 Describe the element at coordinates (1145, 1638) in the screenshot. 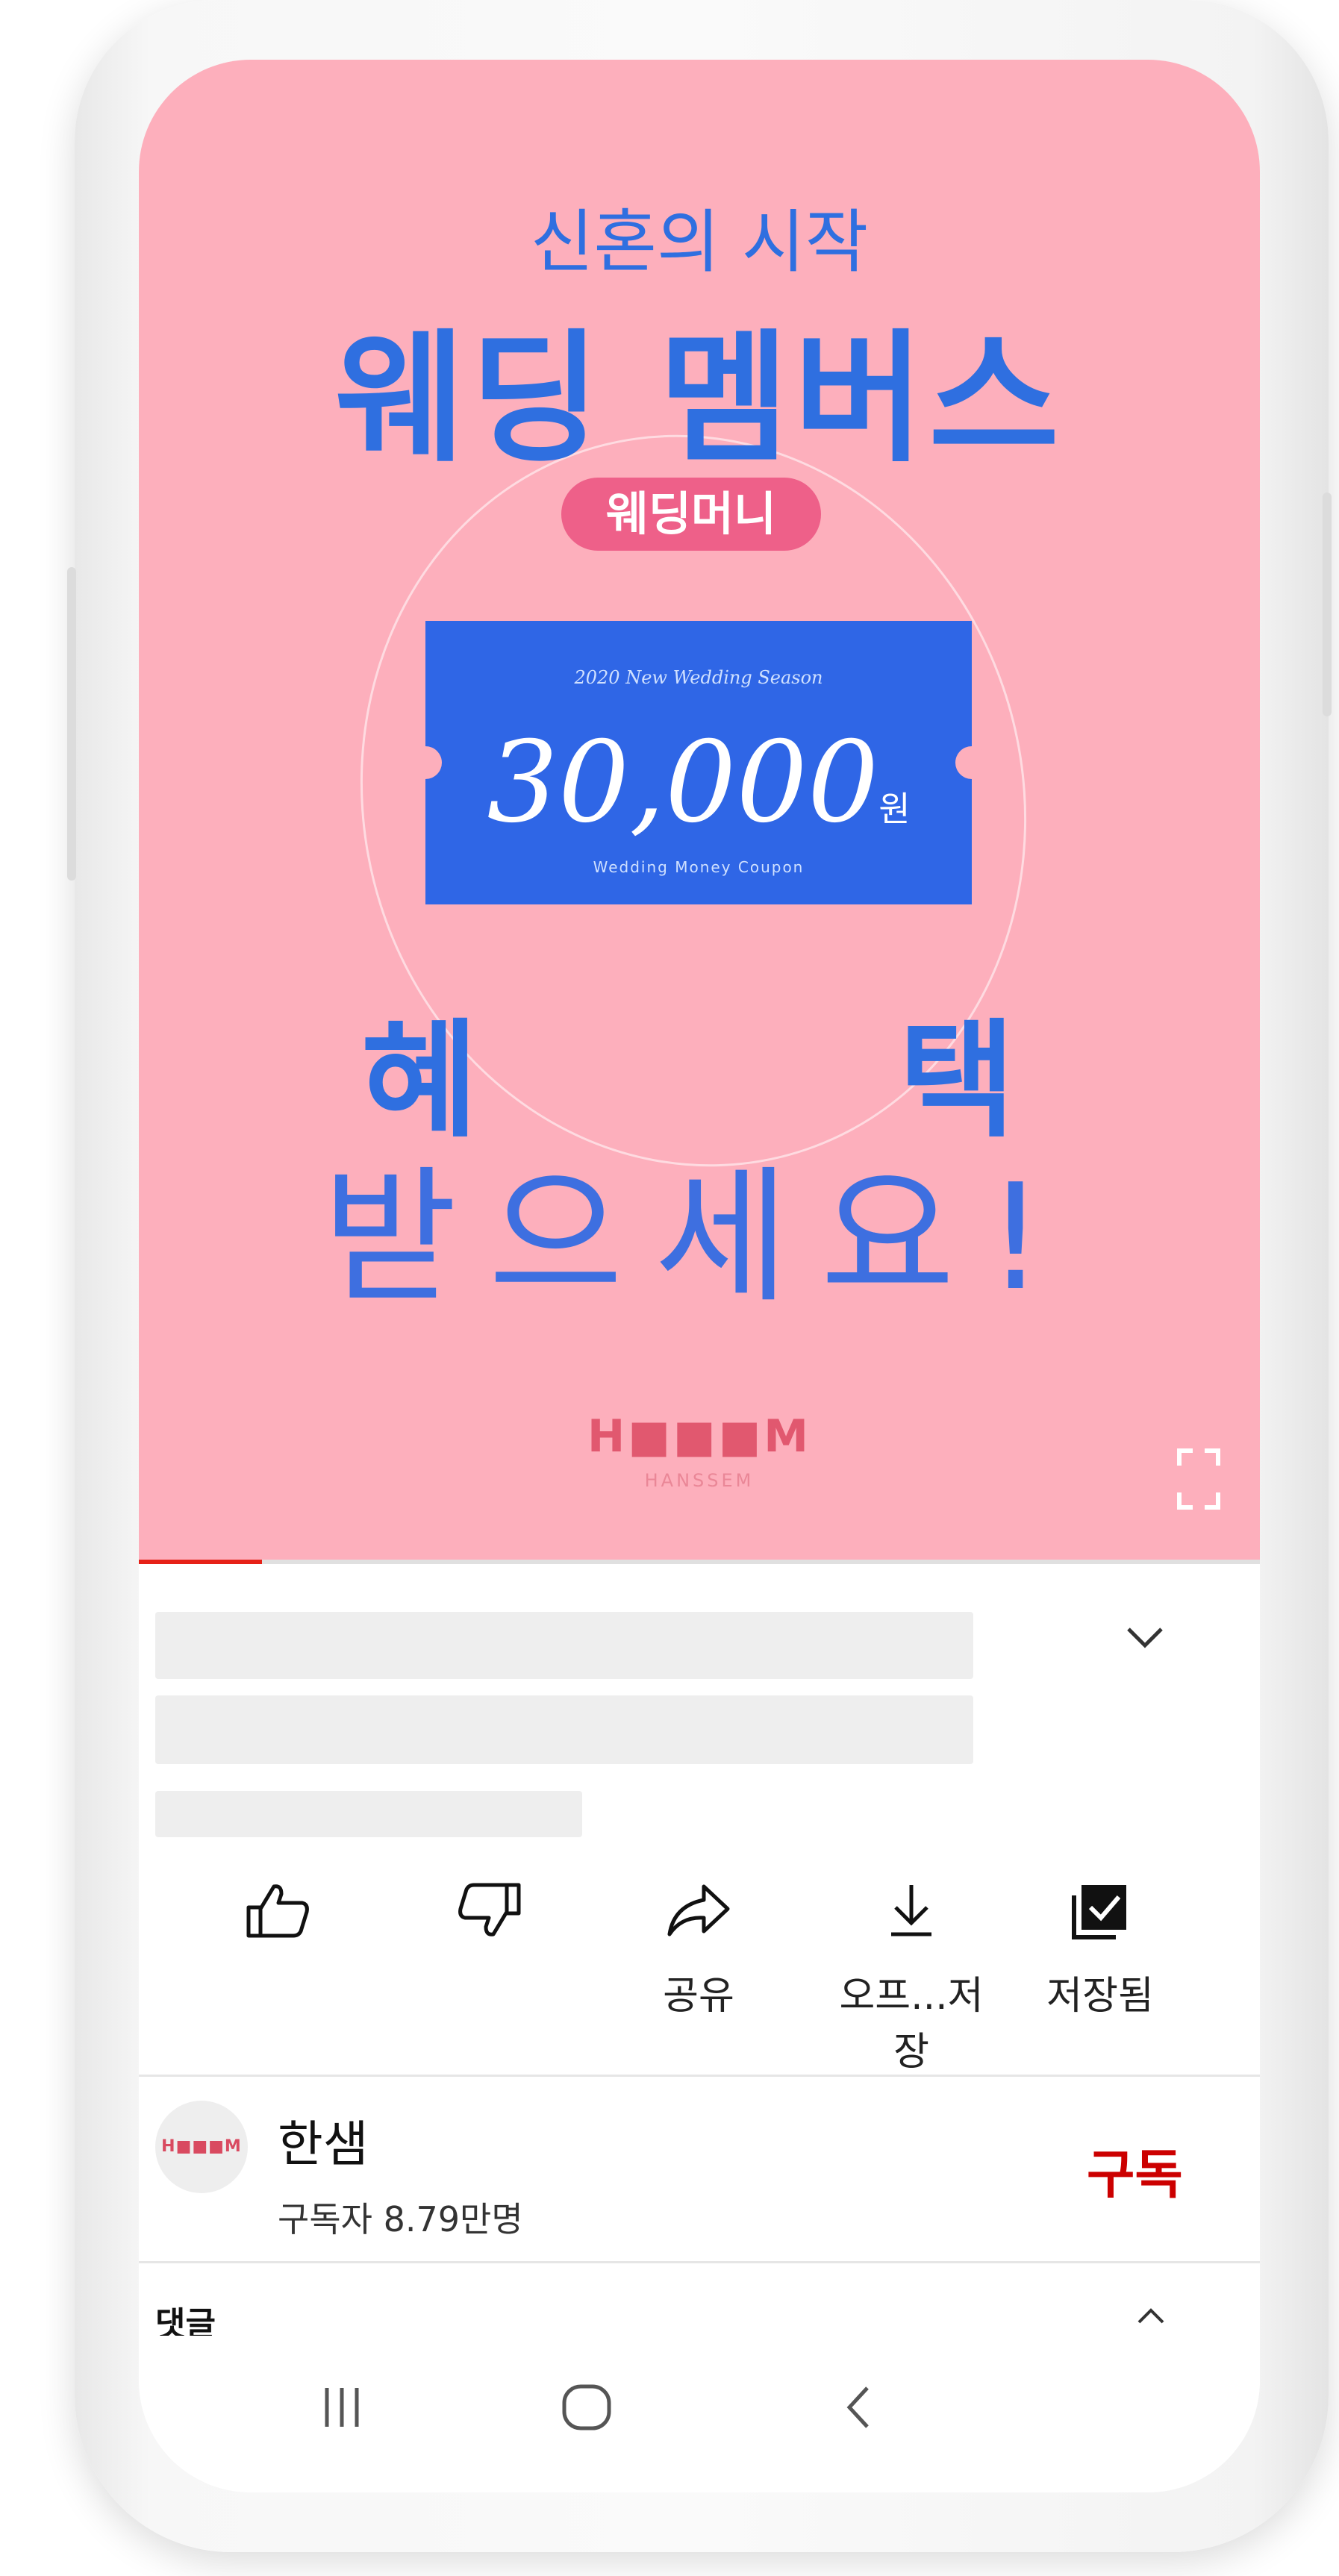

I see `expand-chevron-icon` at that location.